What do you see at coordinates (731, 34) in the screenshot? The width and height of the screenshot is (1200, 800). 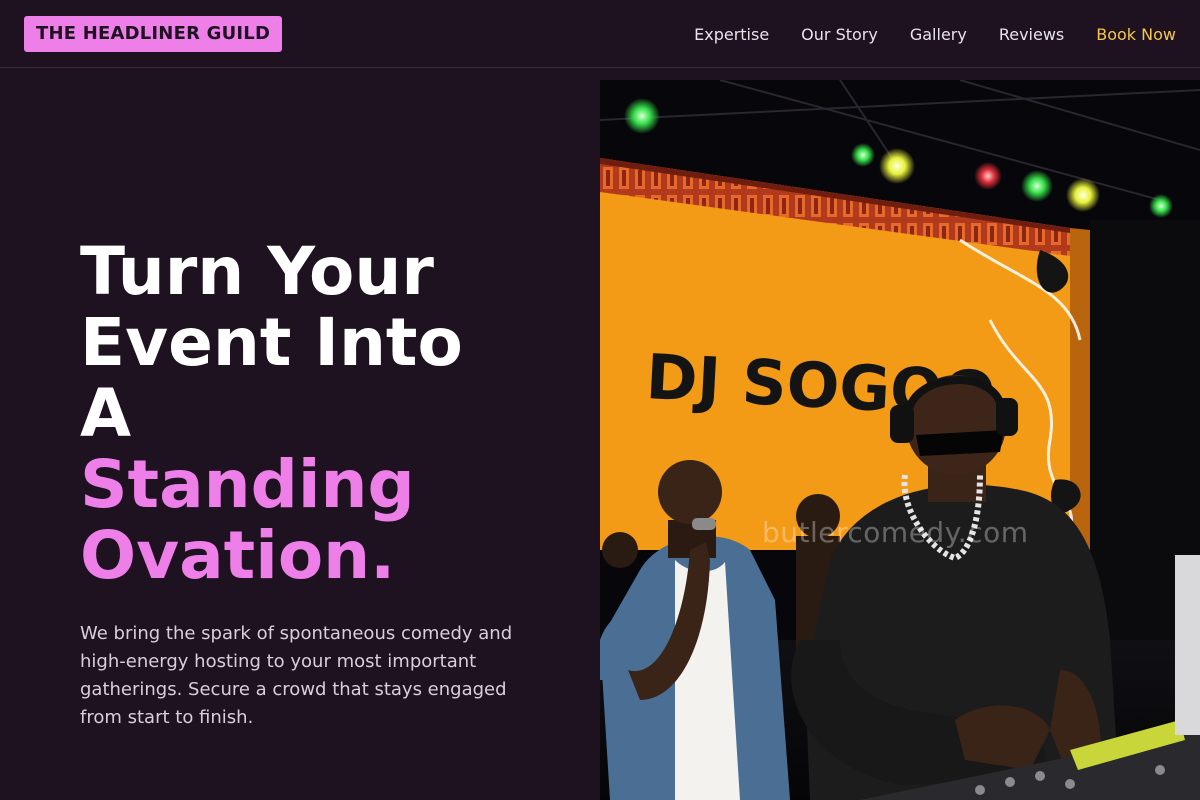 I see `nav-link-expertise: Expertise` at bounding box center [731, 34].